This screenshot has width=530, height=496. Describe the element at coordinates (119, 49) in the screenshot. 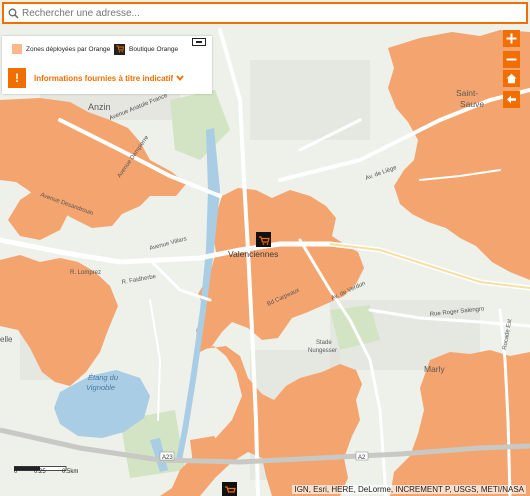

I see `shop-cart-icon` at that location.